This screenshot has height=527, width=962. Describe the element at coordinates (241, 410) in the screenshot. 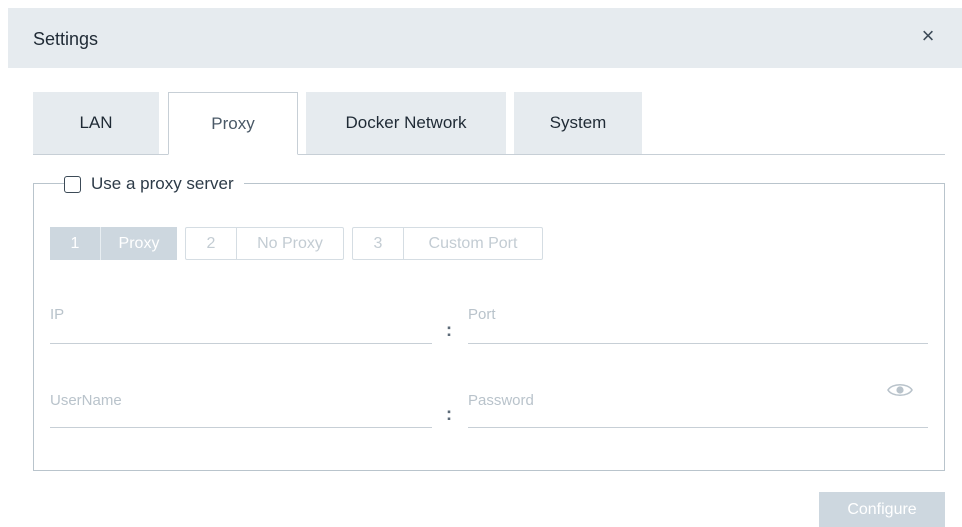

I see `username-field: UserName` at that location.